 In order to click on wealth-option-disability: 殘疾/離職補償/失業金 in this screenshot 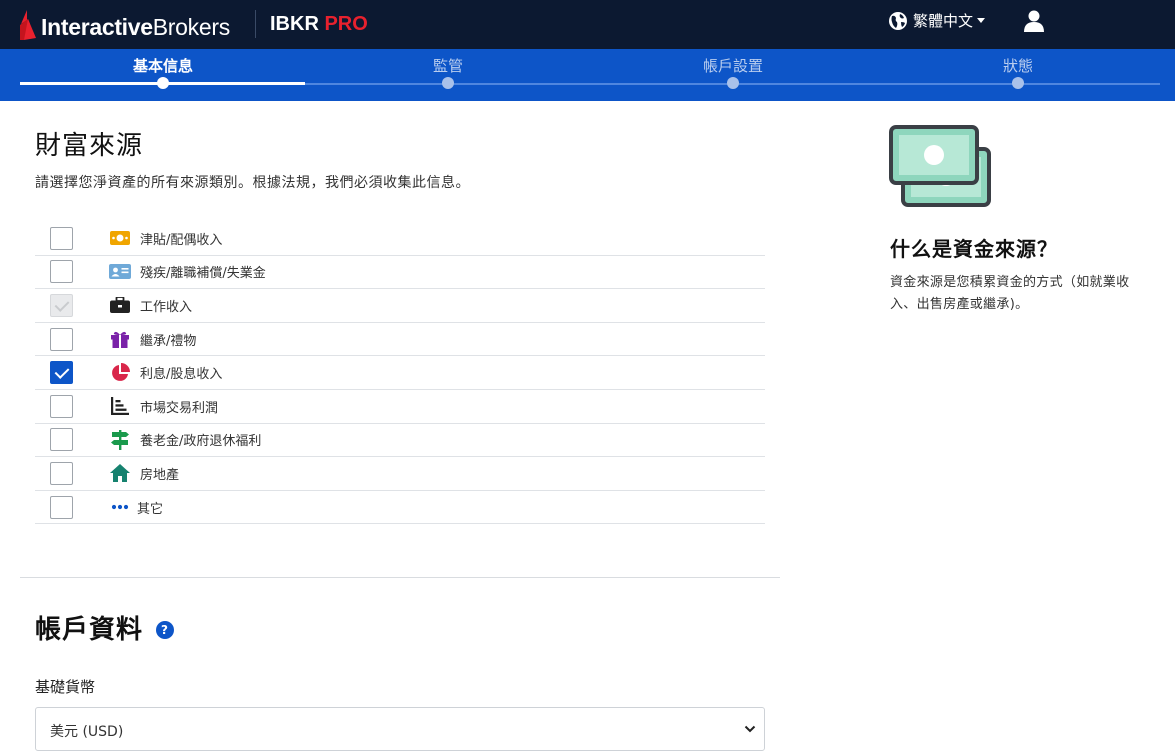, I will do `click(400, 273)`.